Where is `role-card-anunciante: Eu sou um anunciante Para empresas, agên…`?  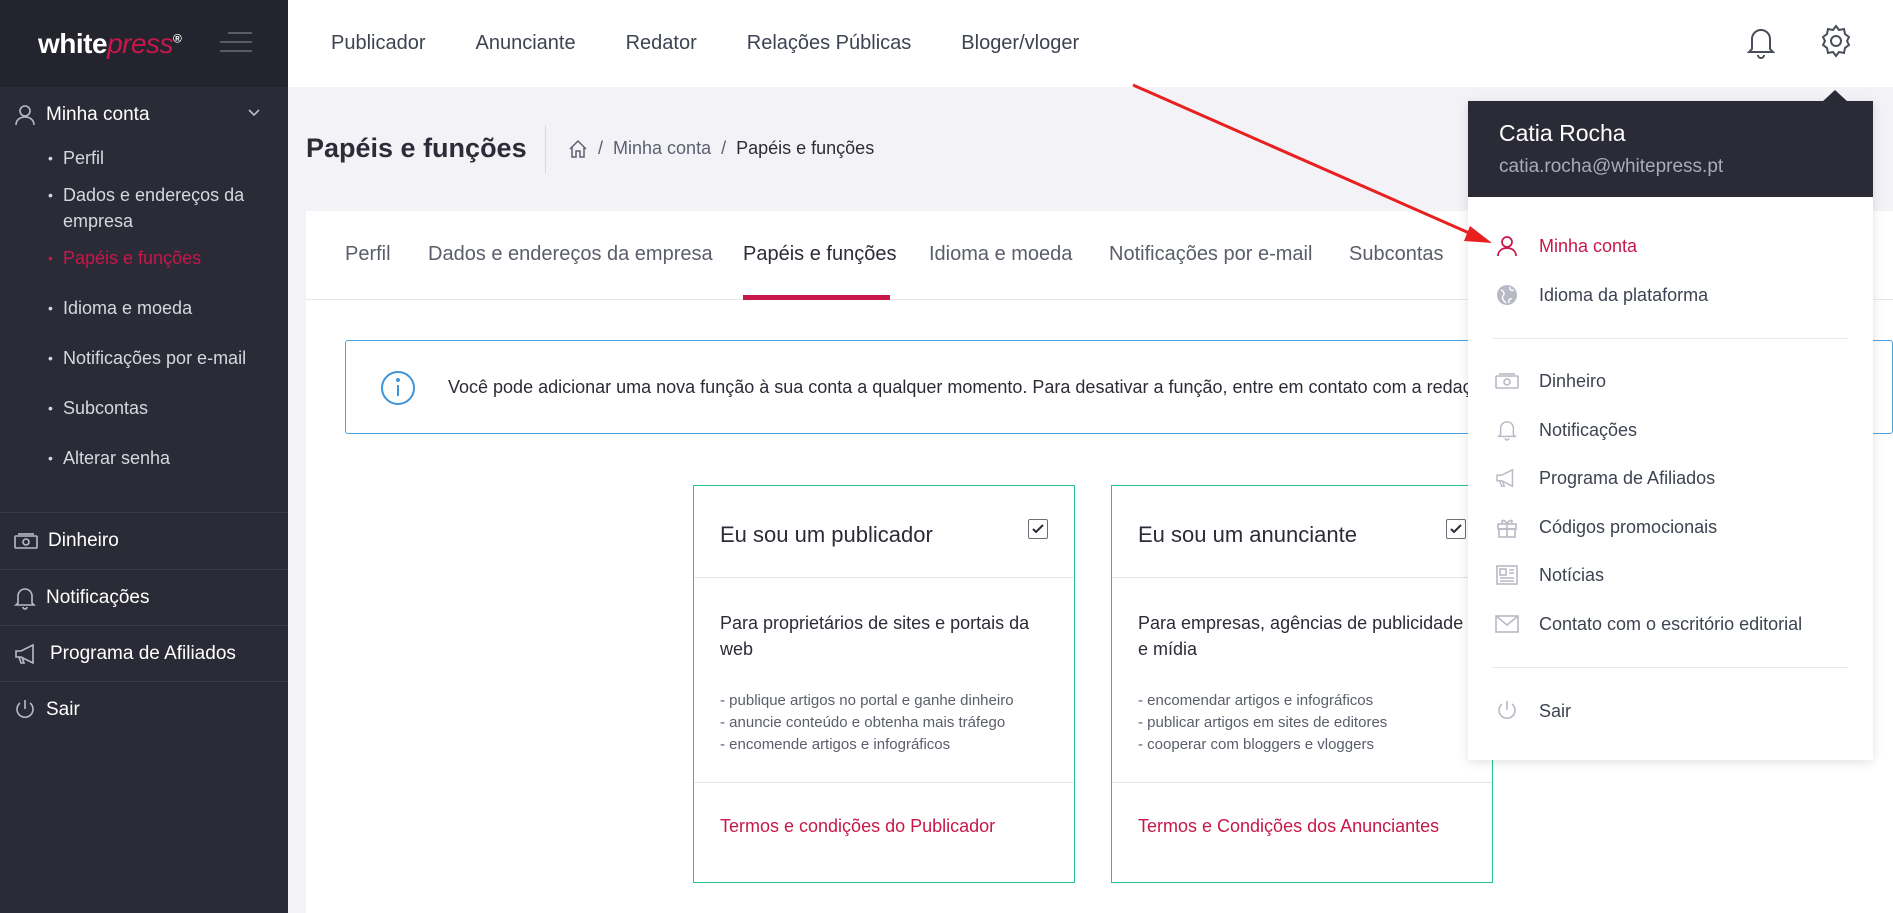
role-card-anunciante: Eu sou um anunciante Para empresas, agên… is located at coordinates (1302, 684).